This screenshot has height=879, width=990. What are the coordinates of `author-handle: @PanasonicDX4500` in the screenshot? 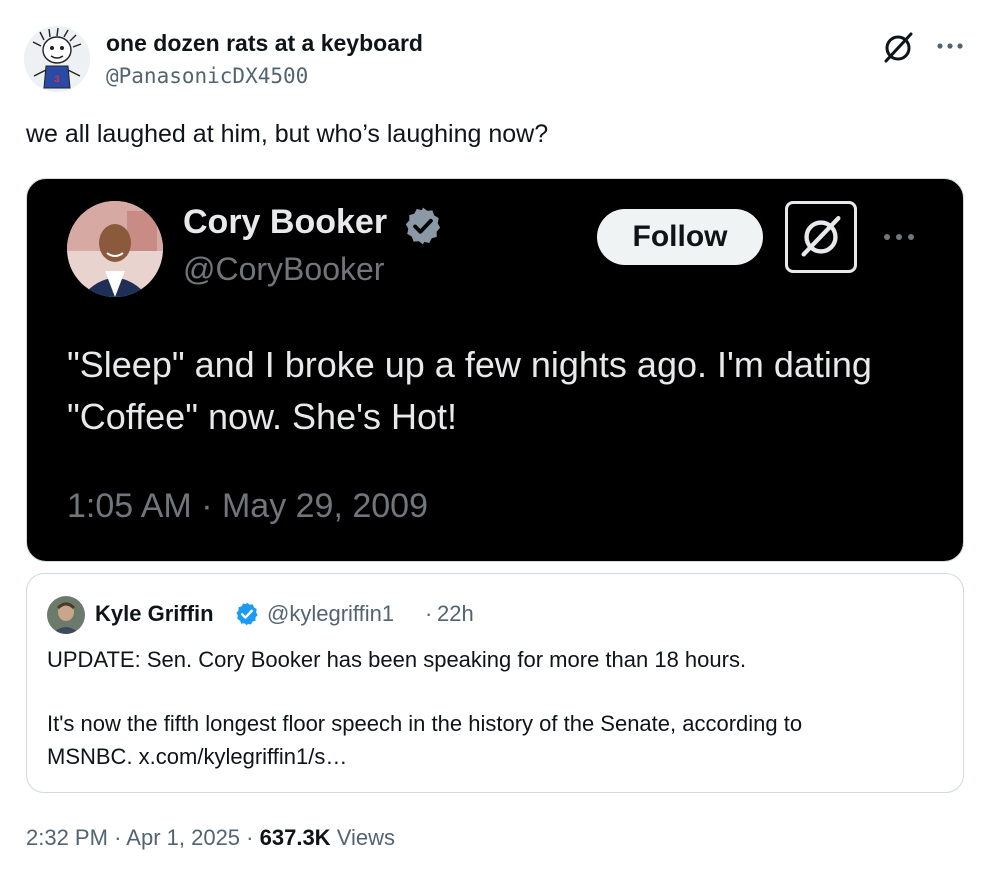 It's located at (207, 76).